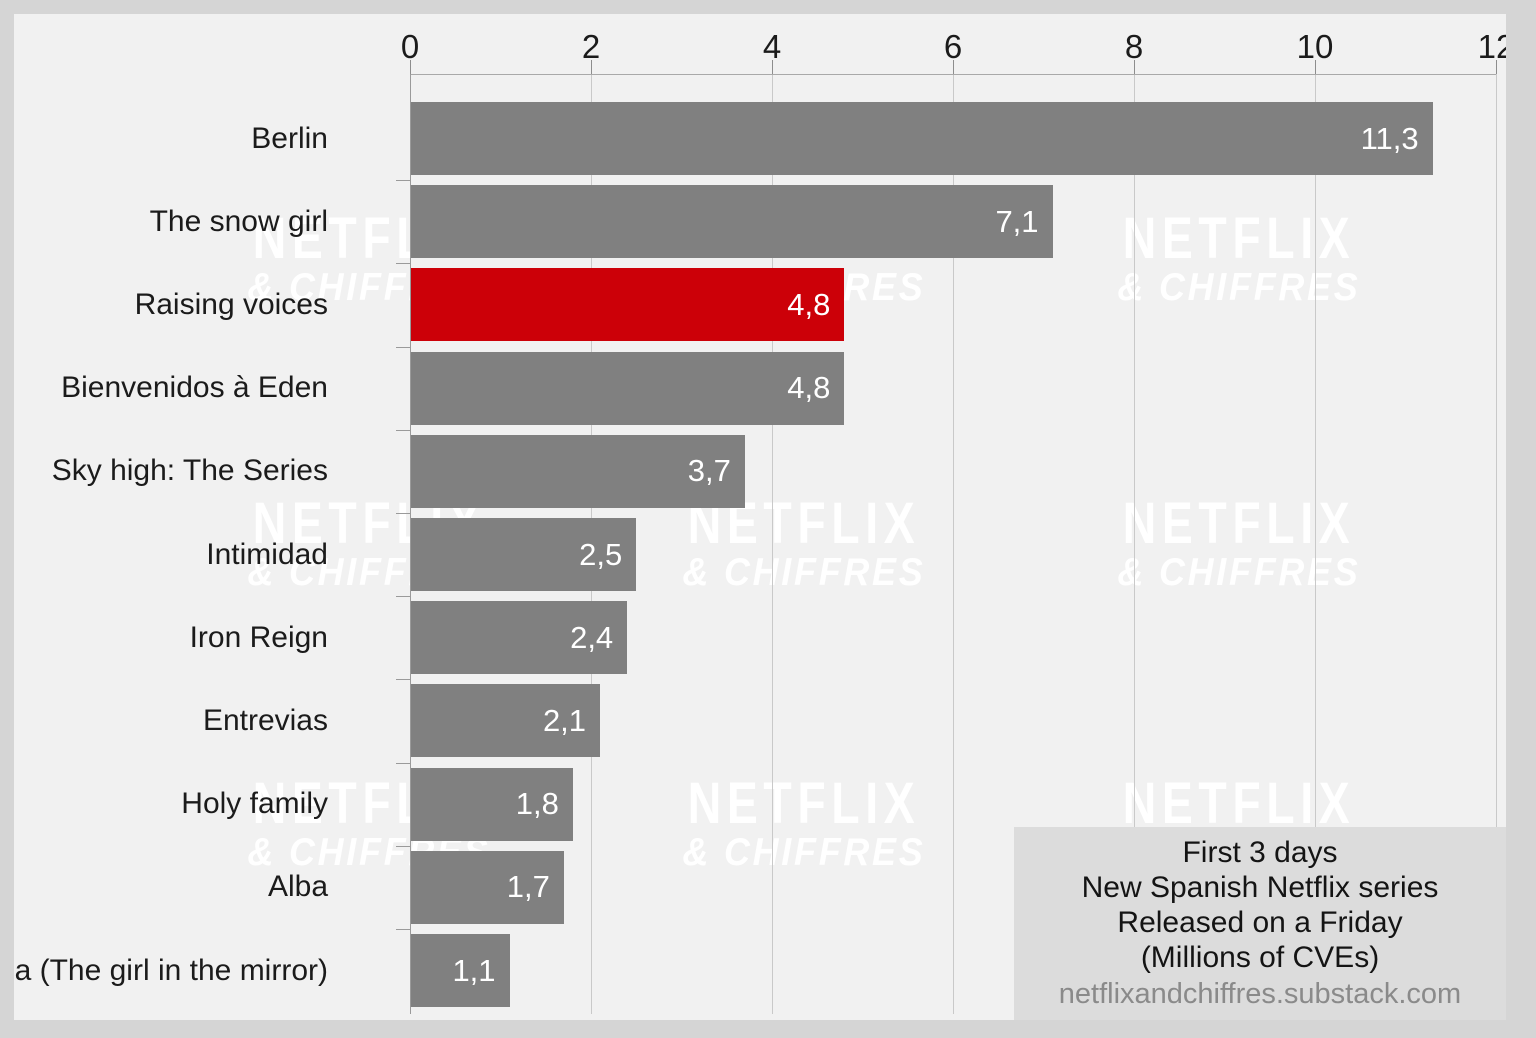  What do you see at coordinates (1017, 221) in the screenshot?
I see `bar-value-label: 7,1` at bounding box center [1017, 221].